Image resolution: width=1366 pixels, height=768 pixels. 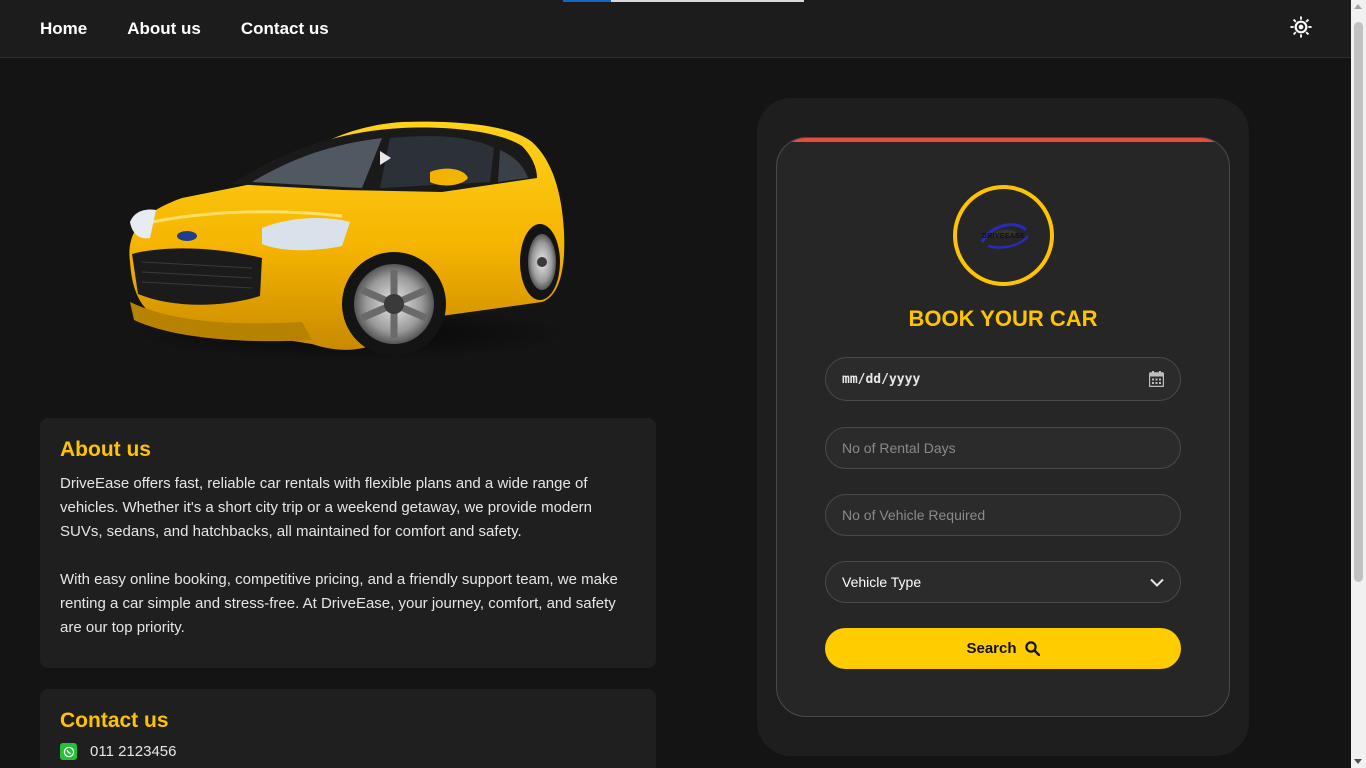 I want to click on nav-about-link: About us, so click(x=164, y=29).